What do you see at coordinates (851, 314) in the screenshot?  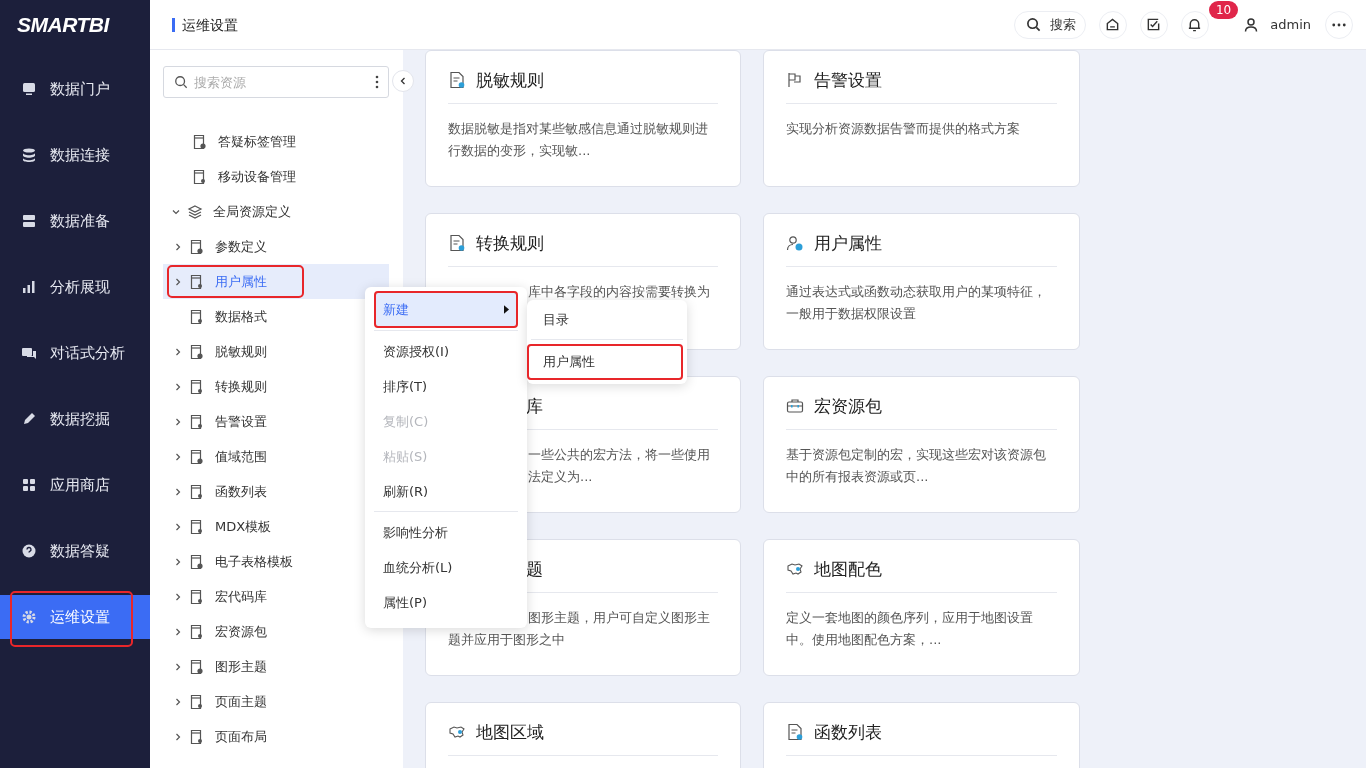 I see `card-description: 一般用于数据权限设置` at bounding box center [851, 314].